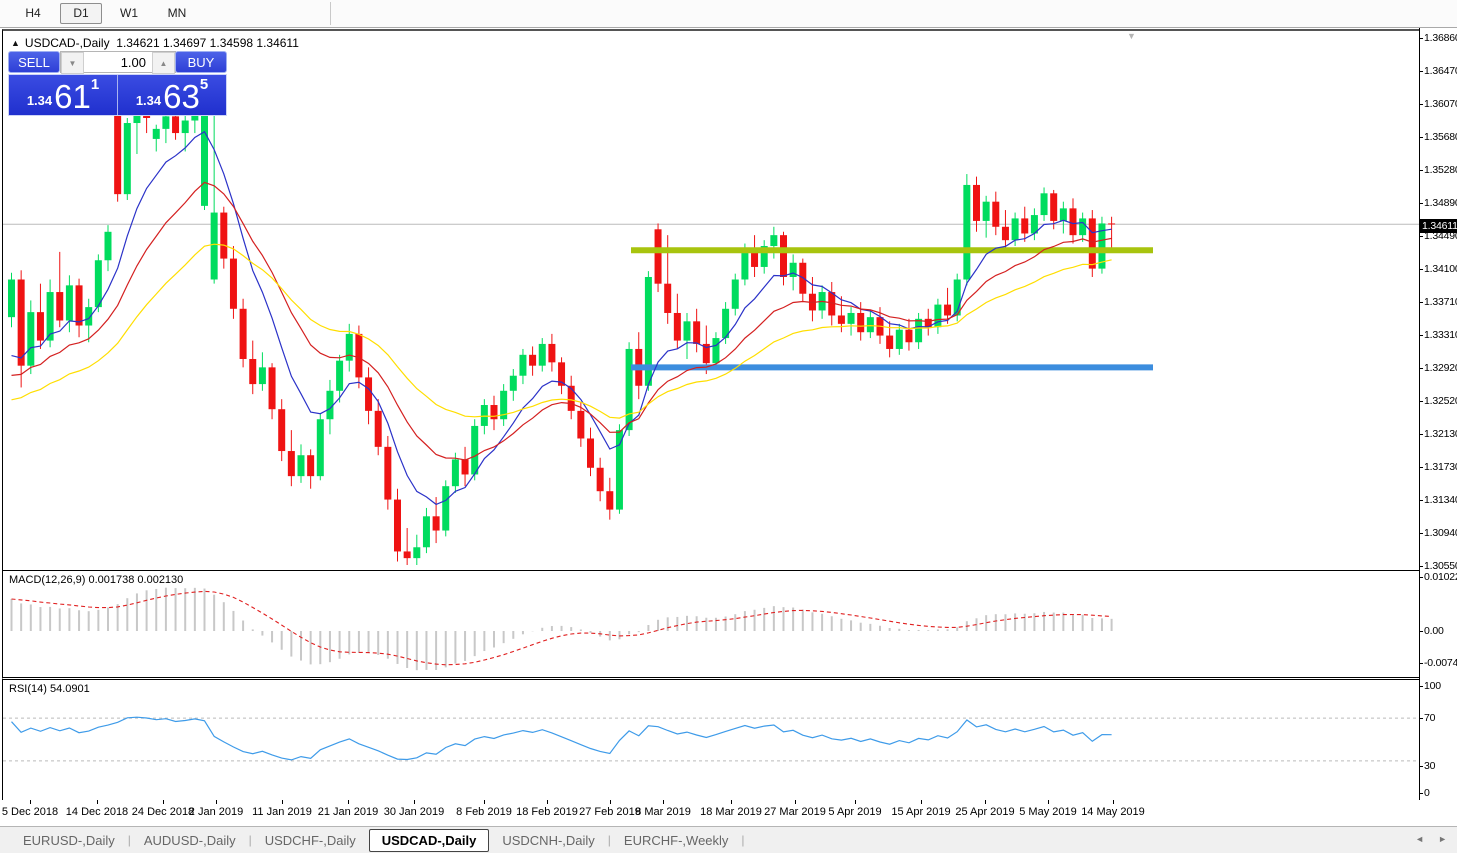 The height and width of the screenshot is (853, 1457). I want to click on price-tick-label: 1.30940, so click(1440, 533).